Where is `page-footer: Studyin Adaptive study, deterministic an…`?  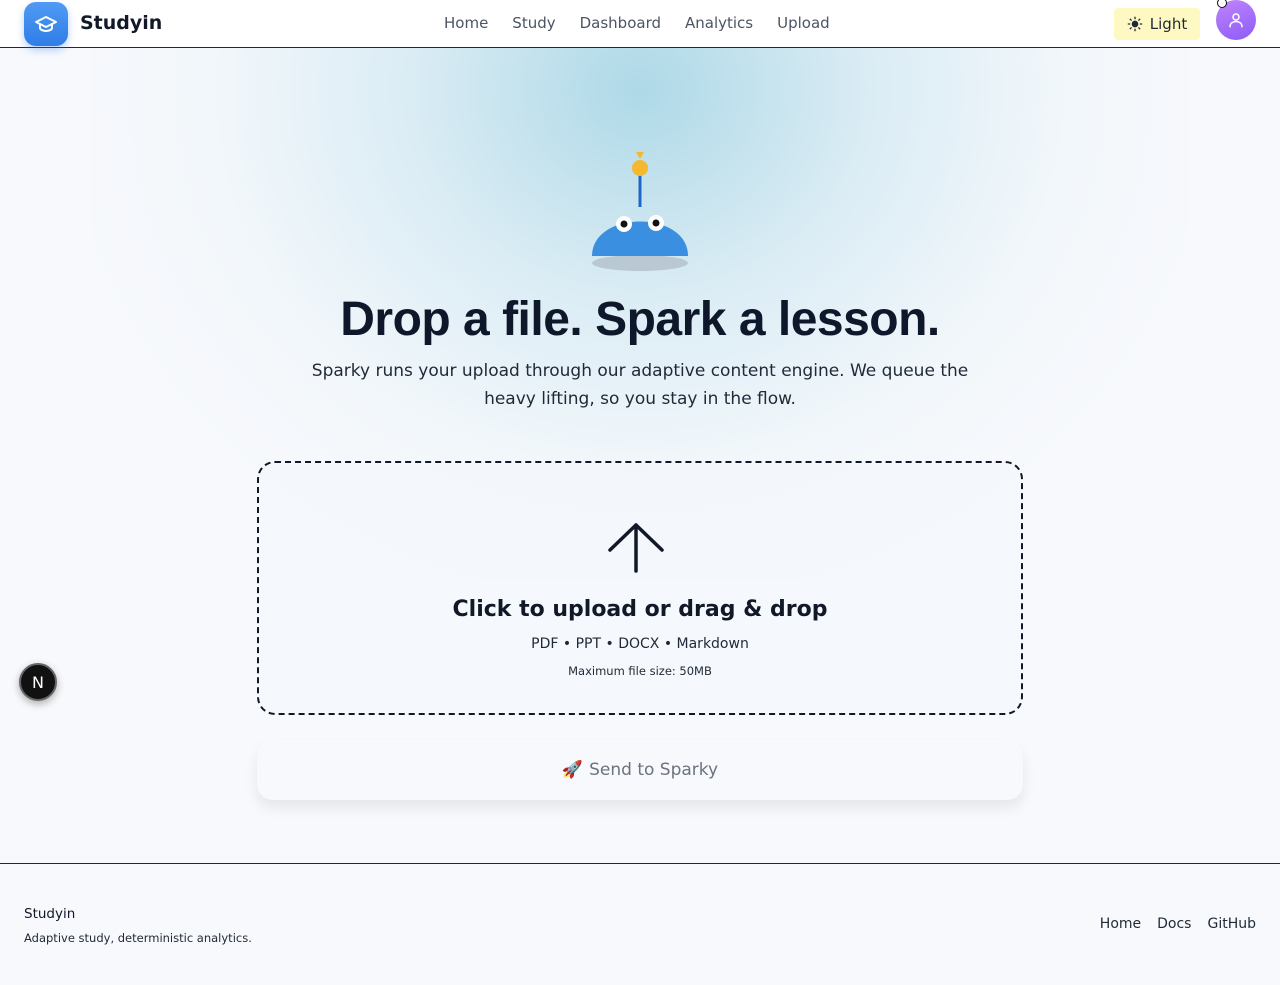
page-footer: Studyin Adaptive study, deterministic an… is located at coordinates (640, 924).